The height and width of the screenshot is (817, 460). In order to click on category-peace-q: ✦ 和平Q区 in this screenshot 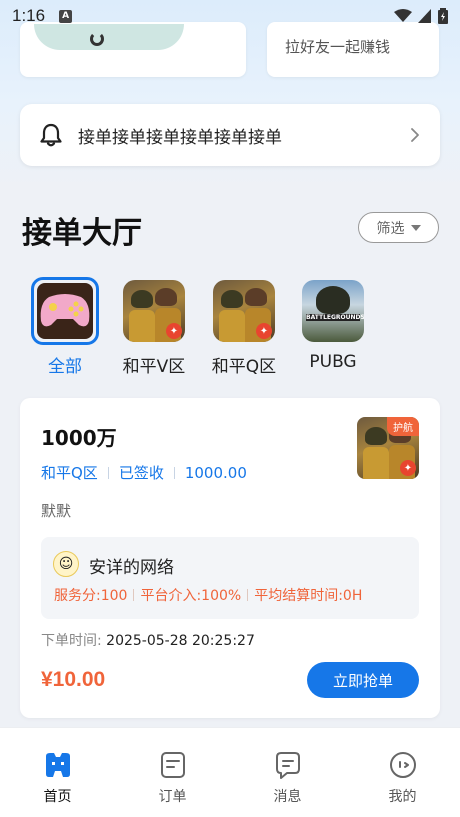, I will do `click(244, 328)`.